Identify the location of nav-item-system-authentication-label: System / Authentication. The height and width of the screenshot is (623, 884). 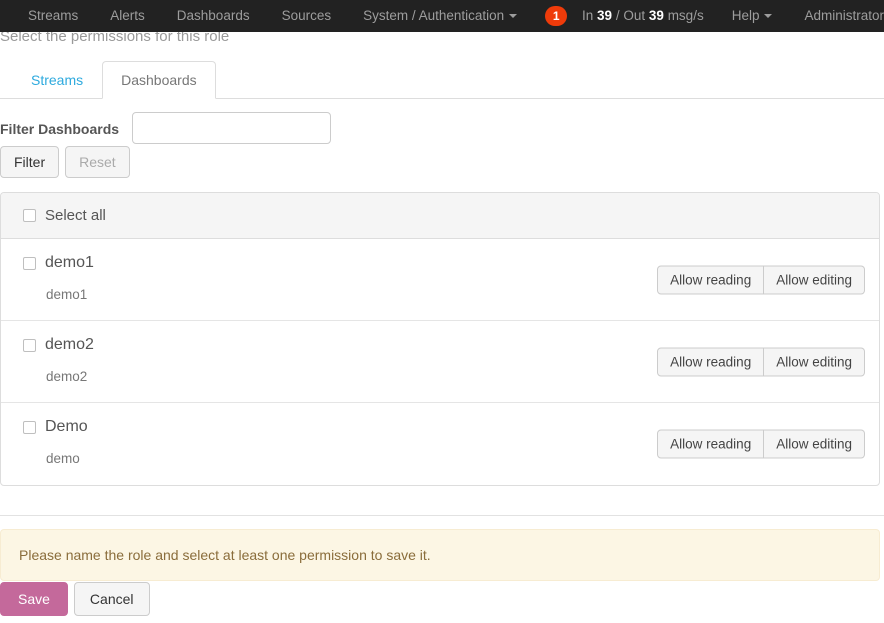
(434, 15).